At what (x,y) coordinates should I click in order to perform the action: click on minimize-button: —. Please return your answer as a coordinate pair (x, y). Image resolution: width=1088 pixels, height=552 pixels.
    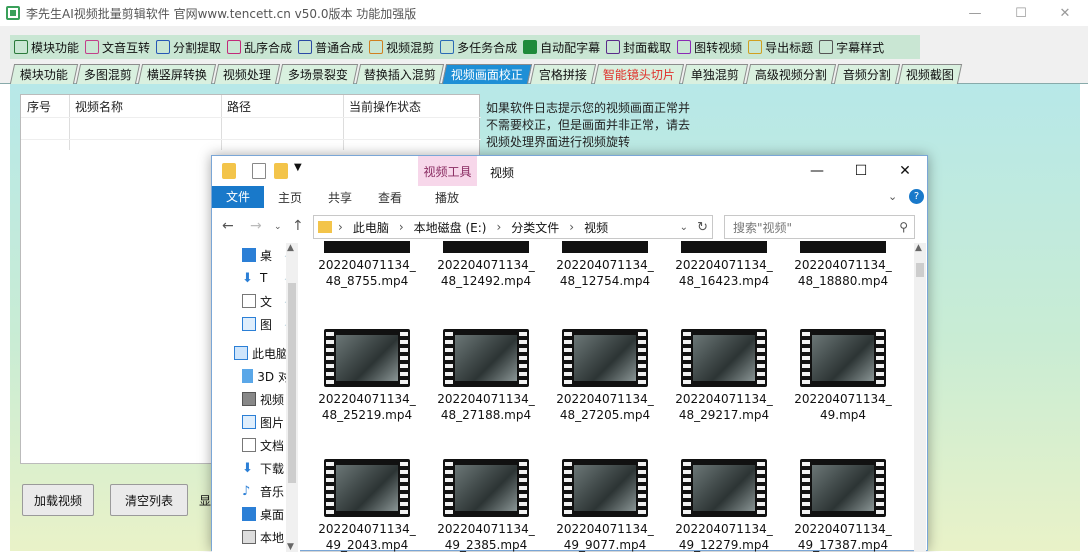
    Looking at the image, I should click on (975, 13).